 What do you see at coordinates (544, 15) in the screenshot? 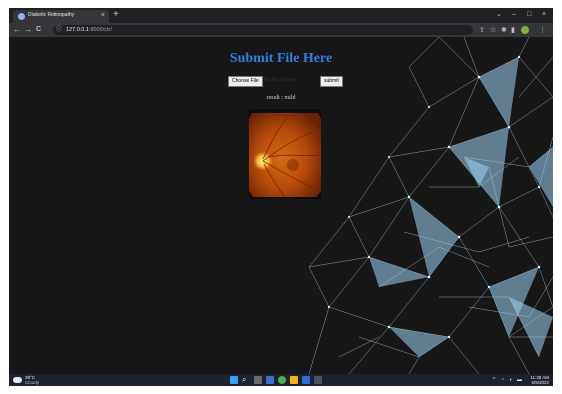
I see `close-window-button: ×` at bounding box center [544, 15].